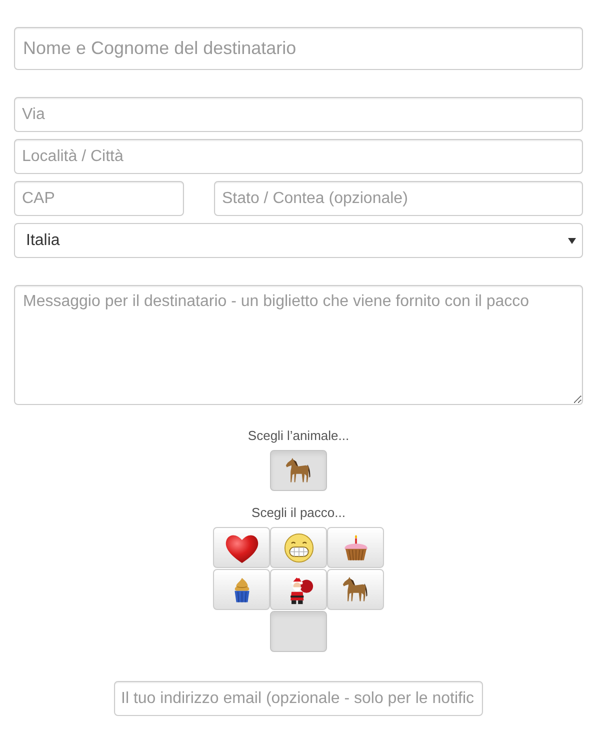  What do you see at coordinates (298, 240) in the screenshot?
I see `country-select: Italia` at bounding box center [298, 240].